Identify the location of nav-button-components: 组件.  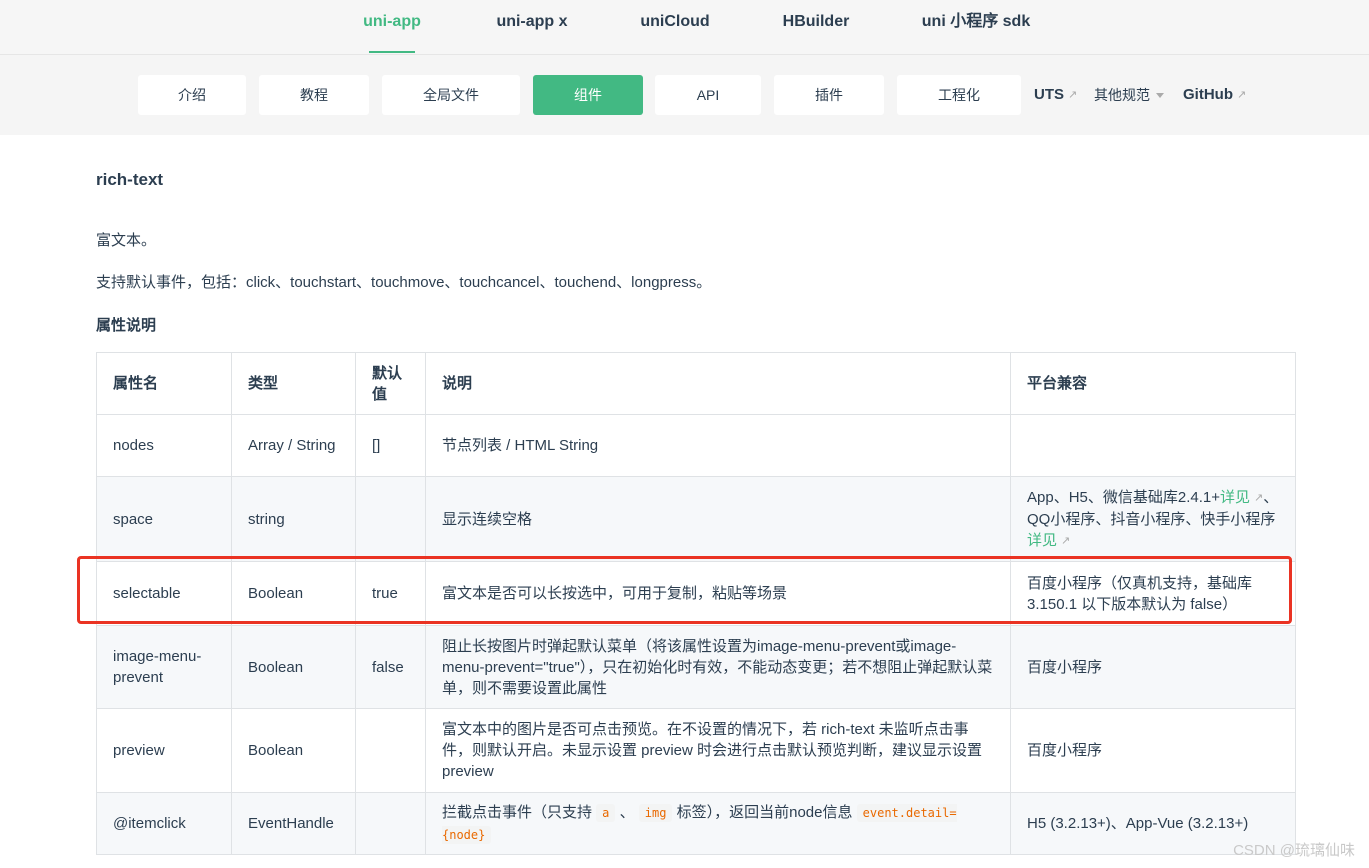
(588, 95).